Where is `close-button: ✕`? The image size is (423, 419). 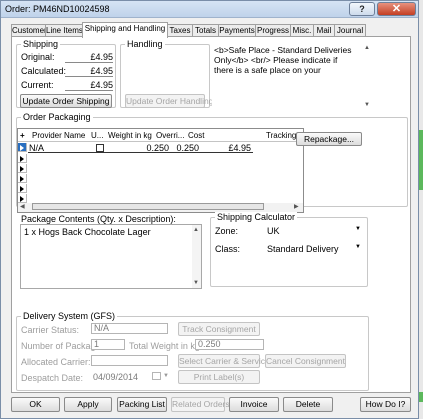
close-button: ✕ is located at coordinates (396, 9).